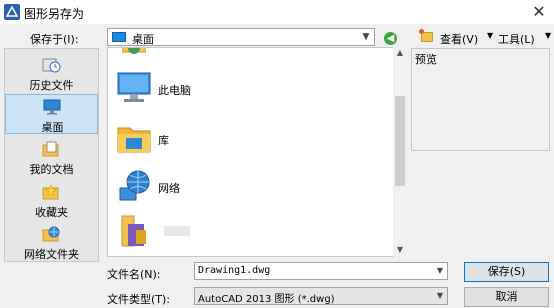  Describe the element at coordinates (241, 90) in the screenshot. I see `list-item-this-pc: 此电脑` at that location.